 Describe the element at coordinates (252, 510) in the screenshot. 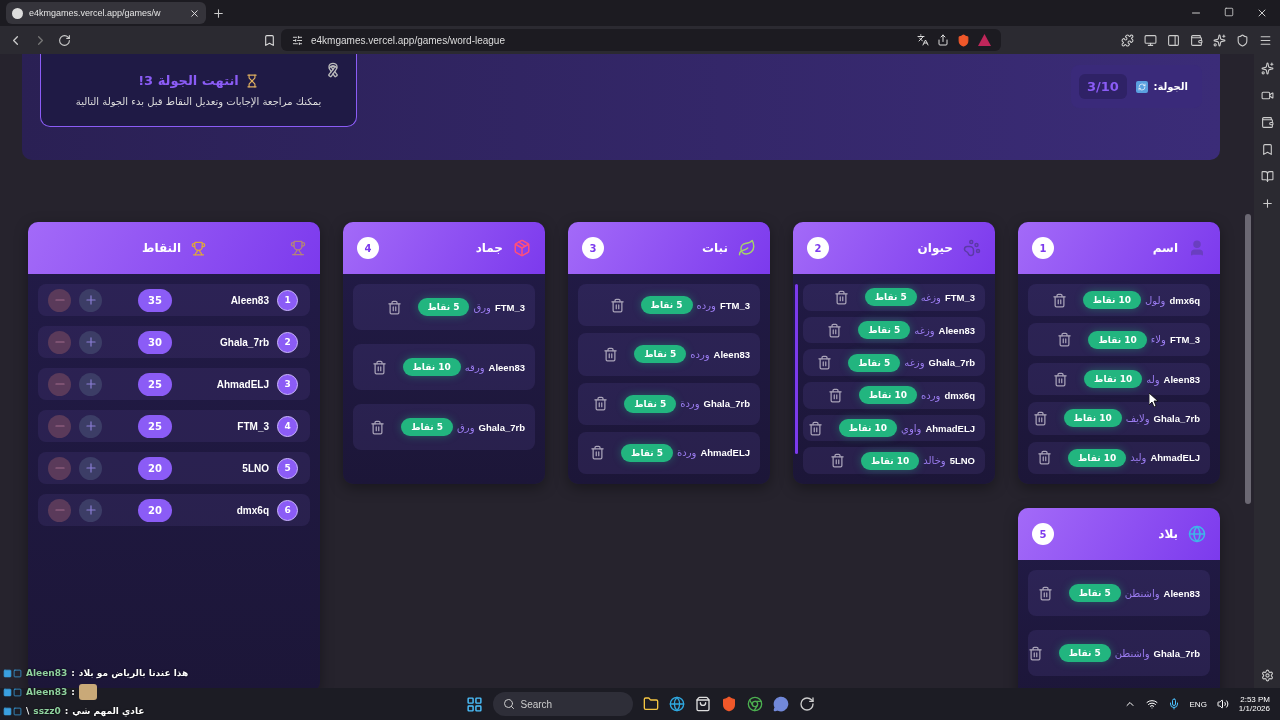

I see `player-name: dmx6q` at that location.